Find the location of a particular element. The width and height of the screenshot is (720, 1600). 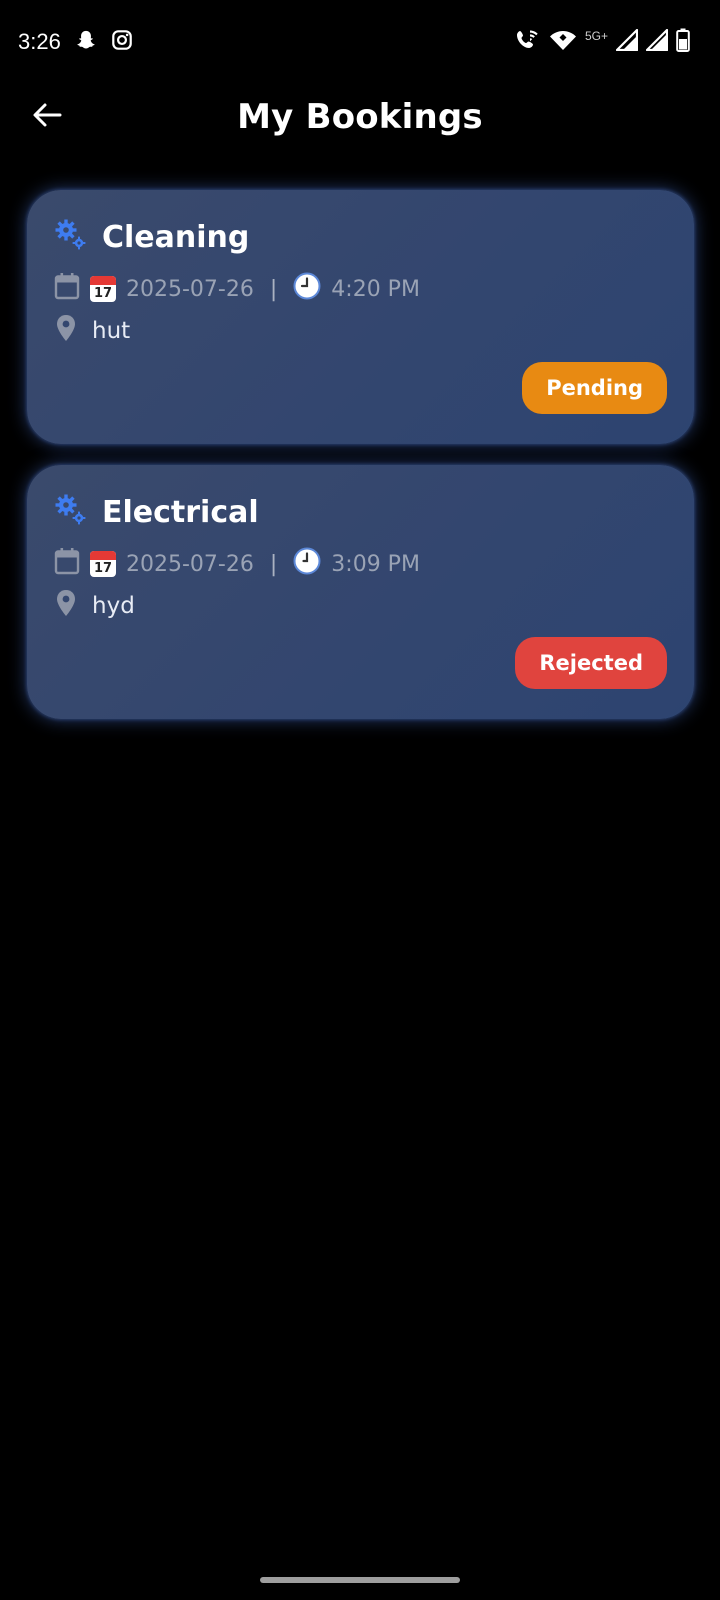

status-right: 5G+ is located at coordinates (602, 42).